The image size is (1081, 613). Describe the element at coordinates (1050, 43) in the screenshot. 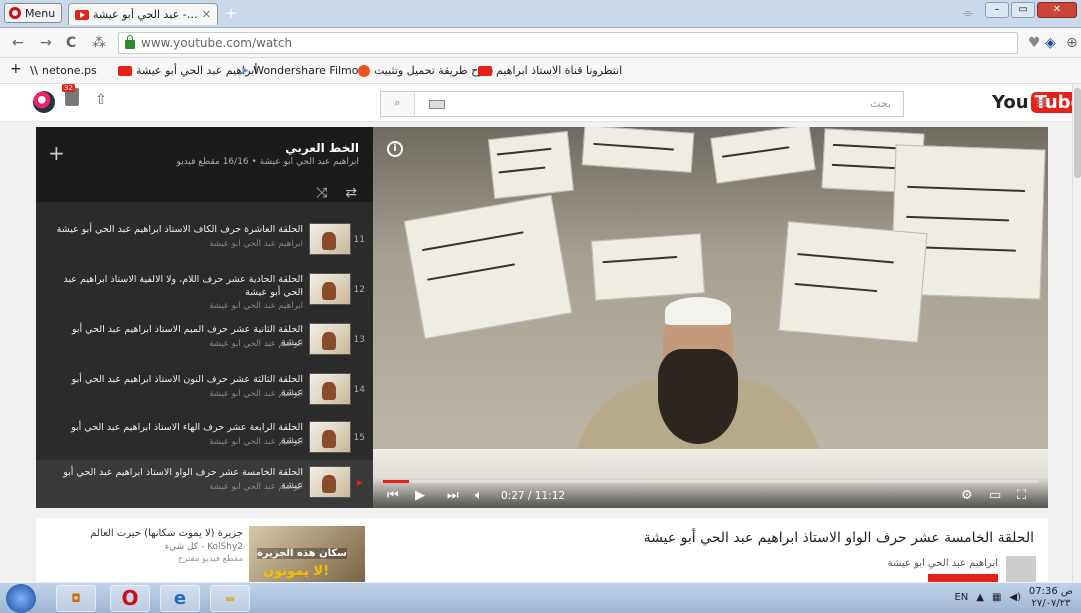

I see `extension-icon: ◈` at that location.